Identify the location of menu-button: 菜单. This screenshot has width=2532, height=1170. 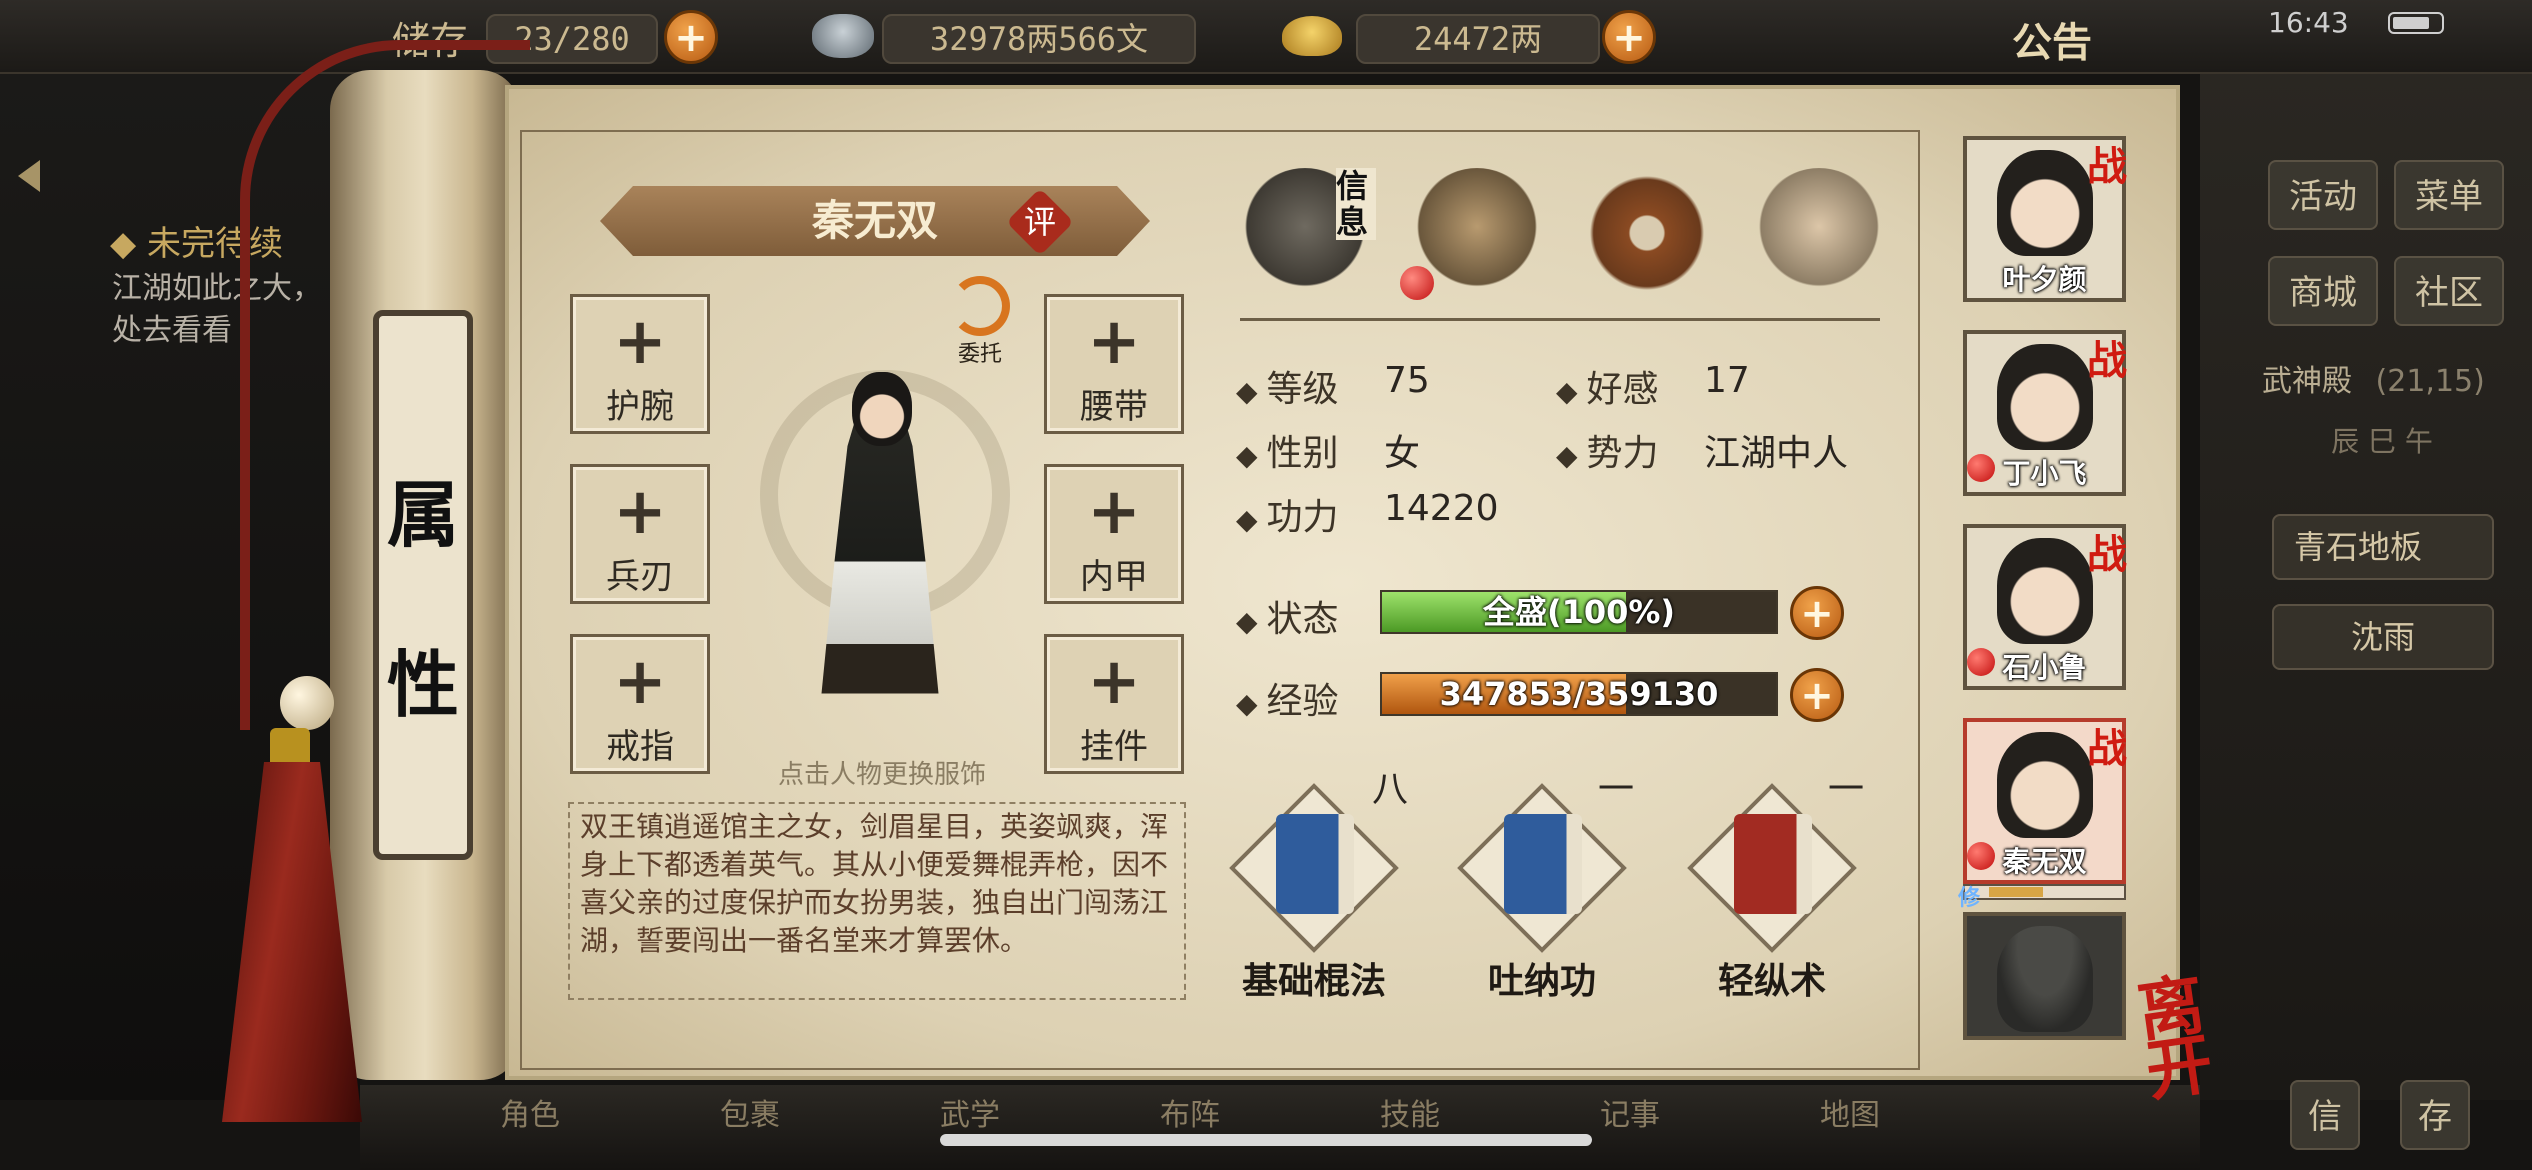
(2449, 195).